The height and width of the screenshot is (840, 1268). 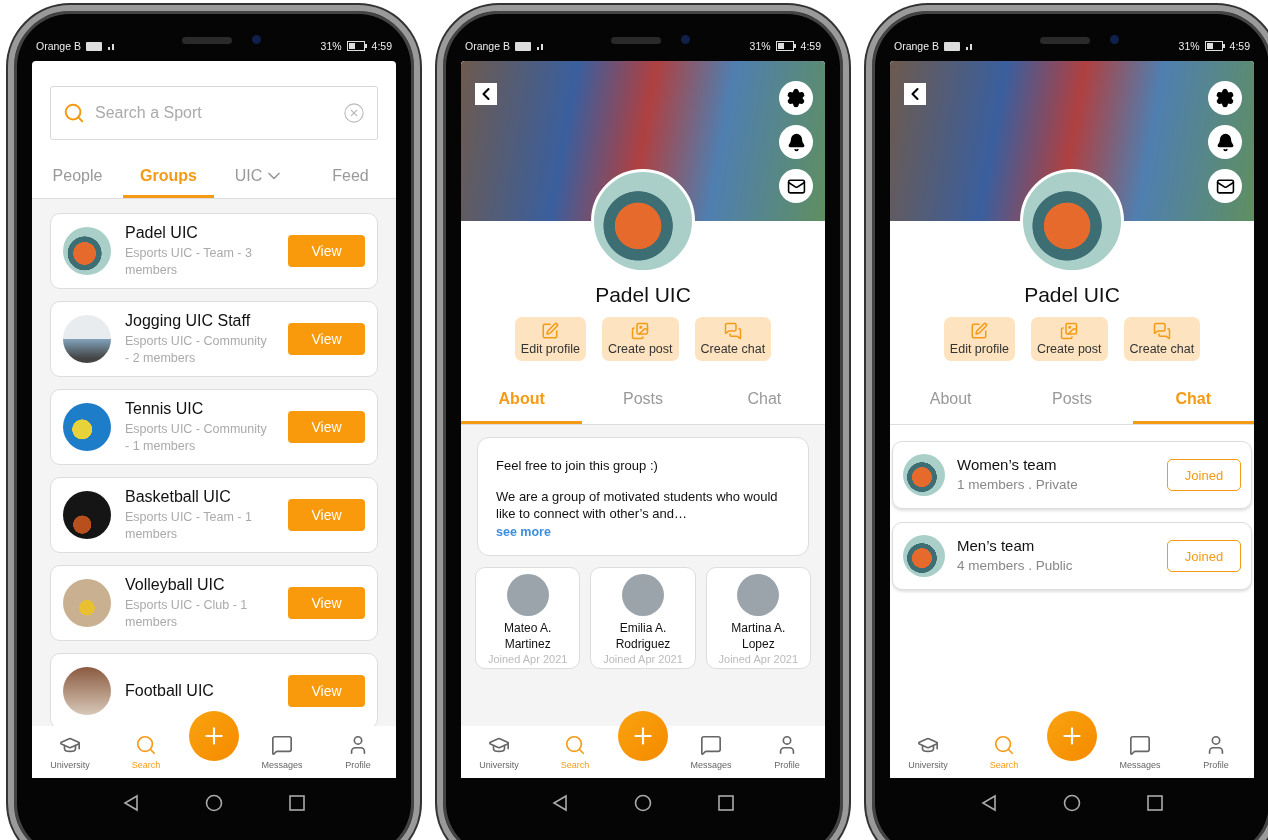 What do you see at coordinates (528, 618) in the screenshot?
I see `member-card: Mateo A. Martinez Joined Apr 2021` at bounding box center [528, 618].